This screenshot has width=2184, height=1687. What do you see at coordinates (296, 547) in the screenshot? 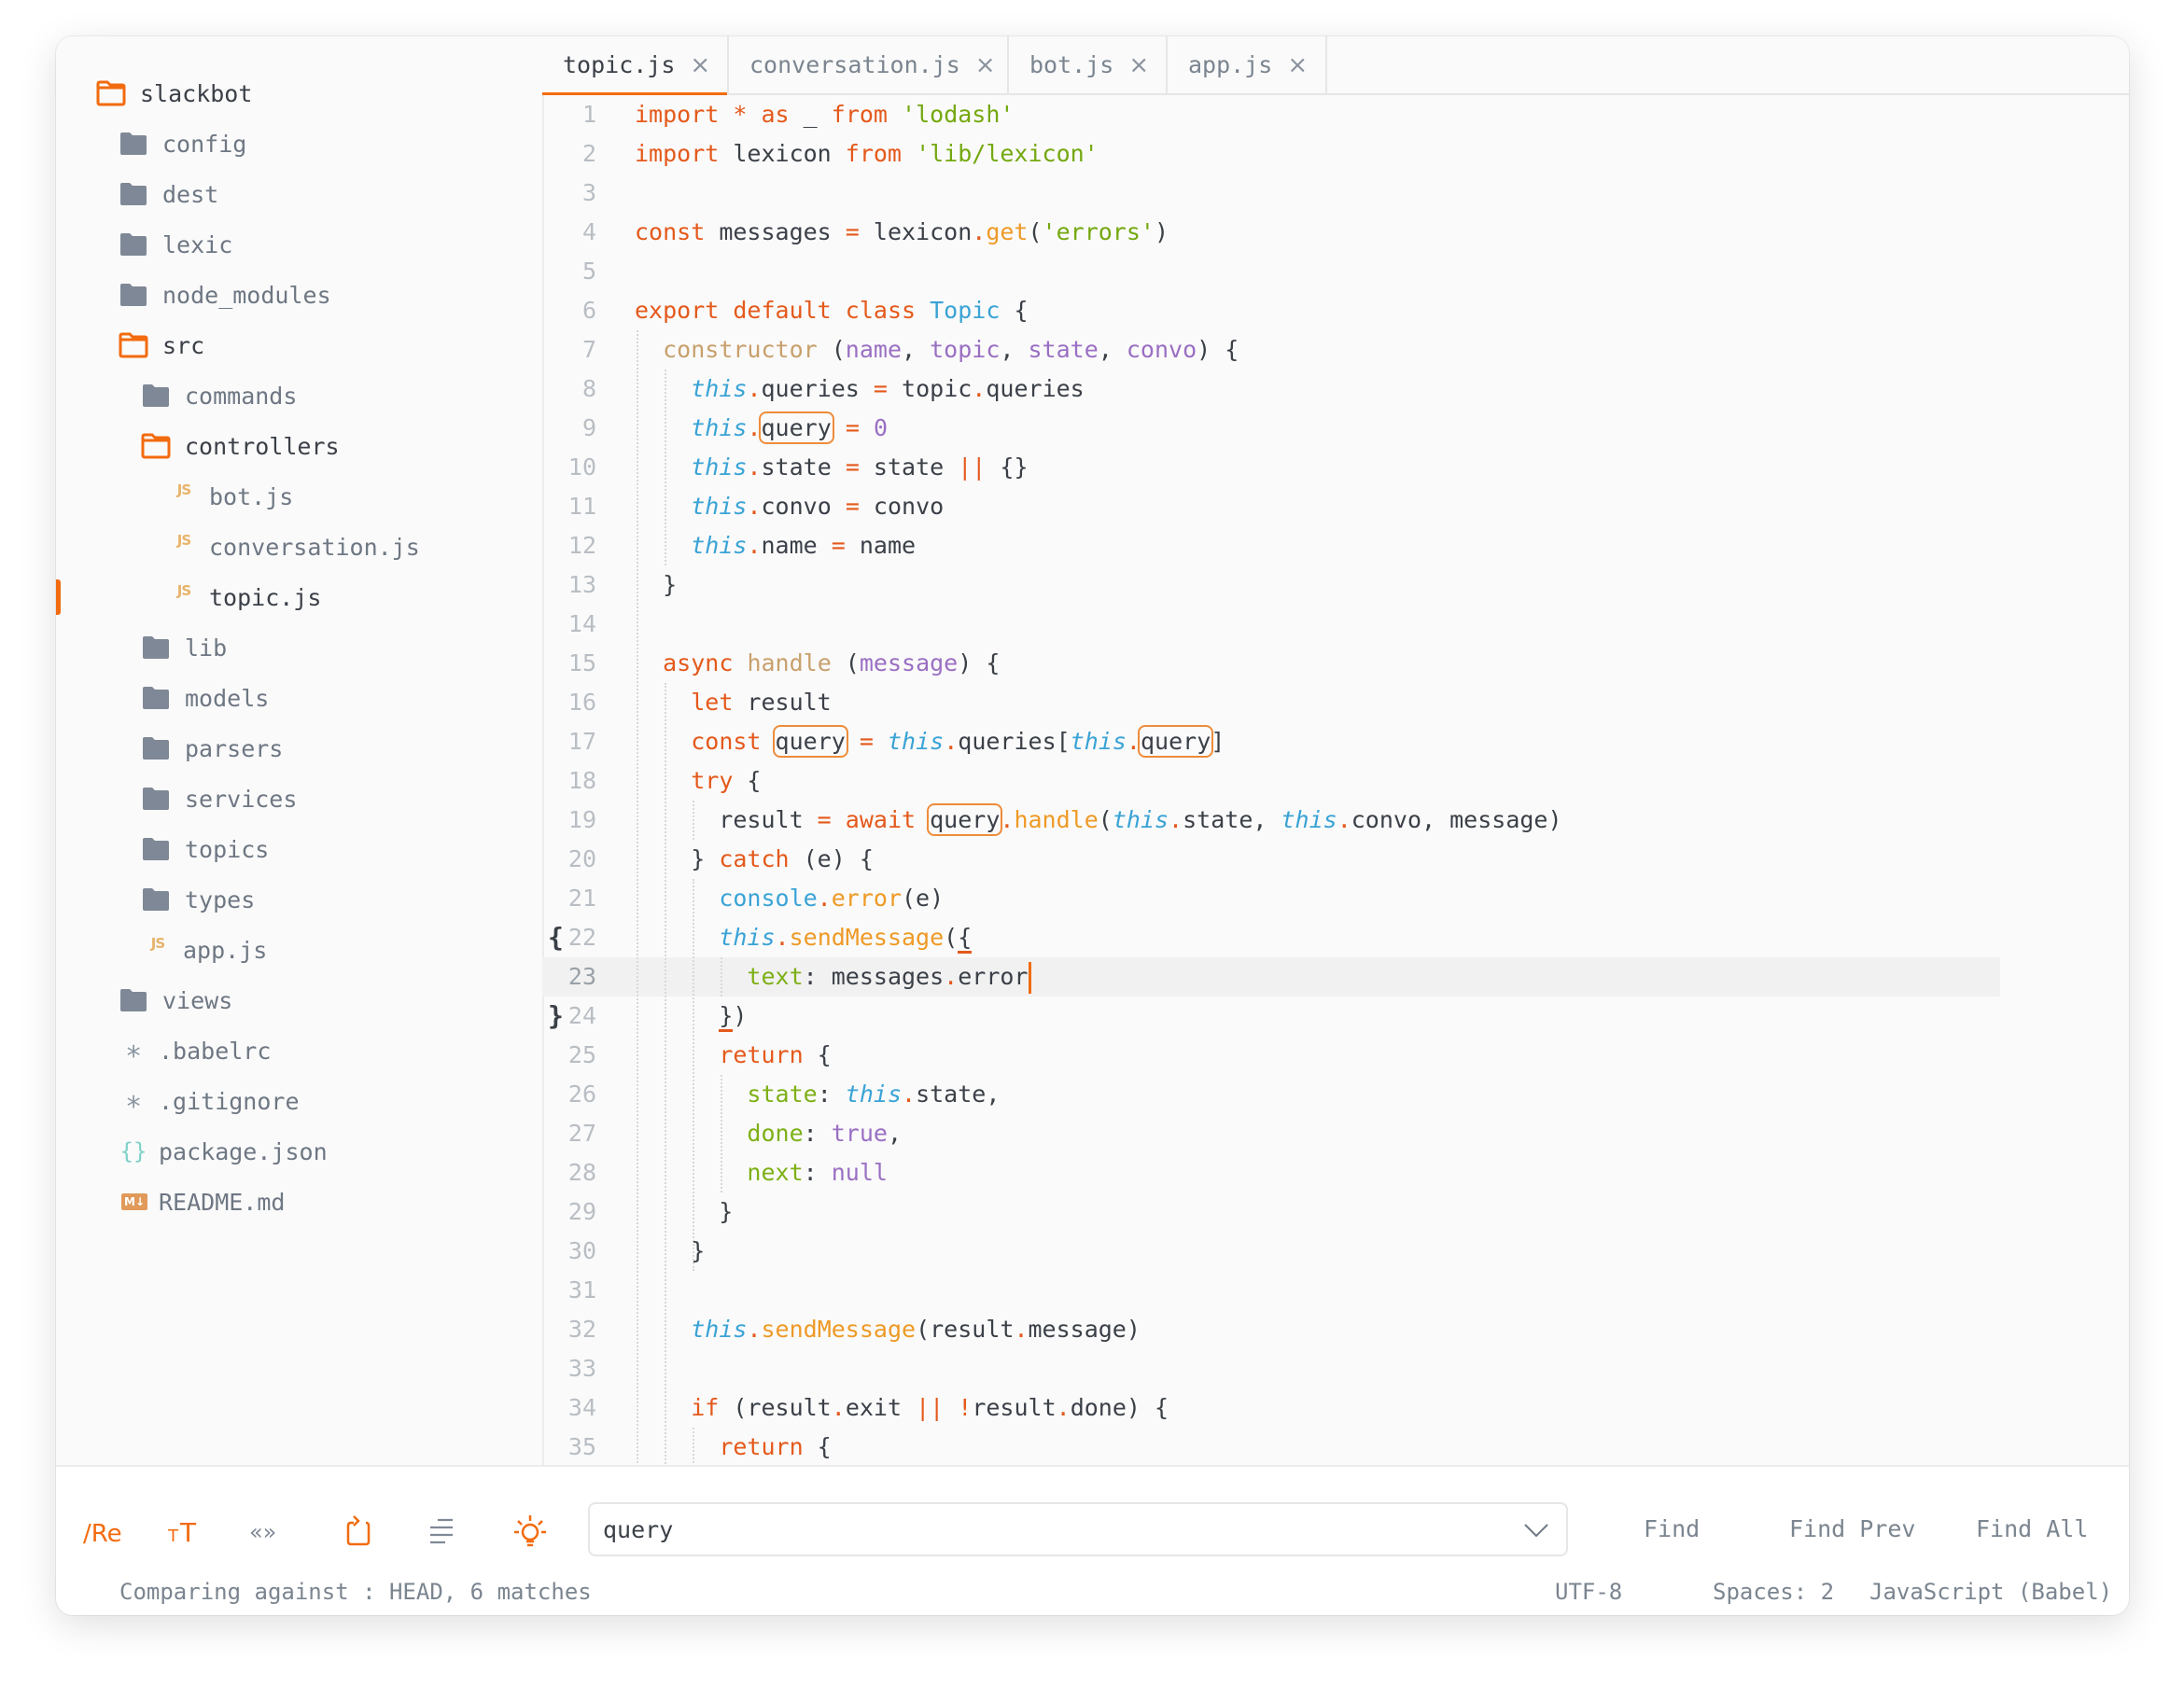
I see `tree-item-conversation-js: JS conversation.js` at bounding box center [296, 547].